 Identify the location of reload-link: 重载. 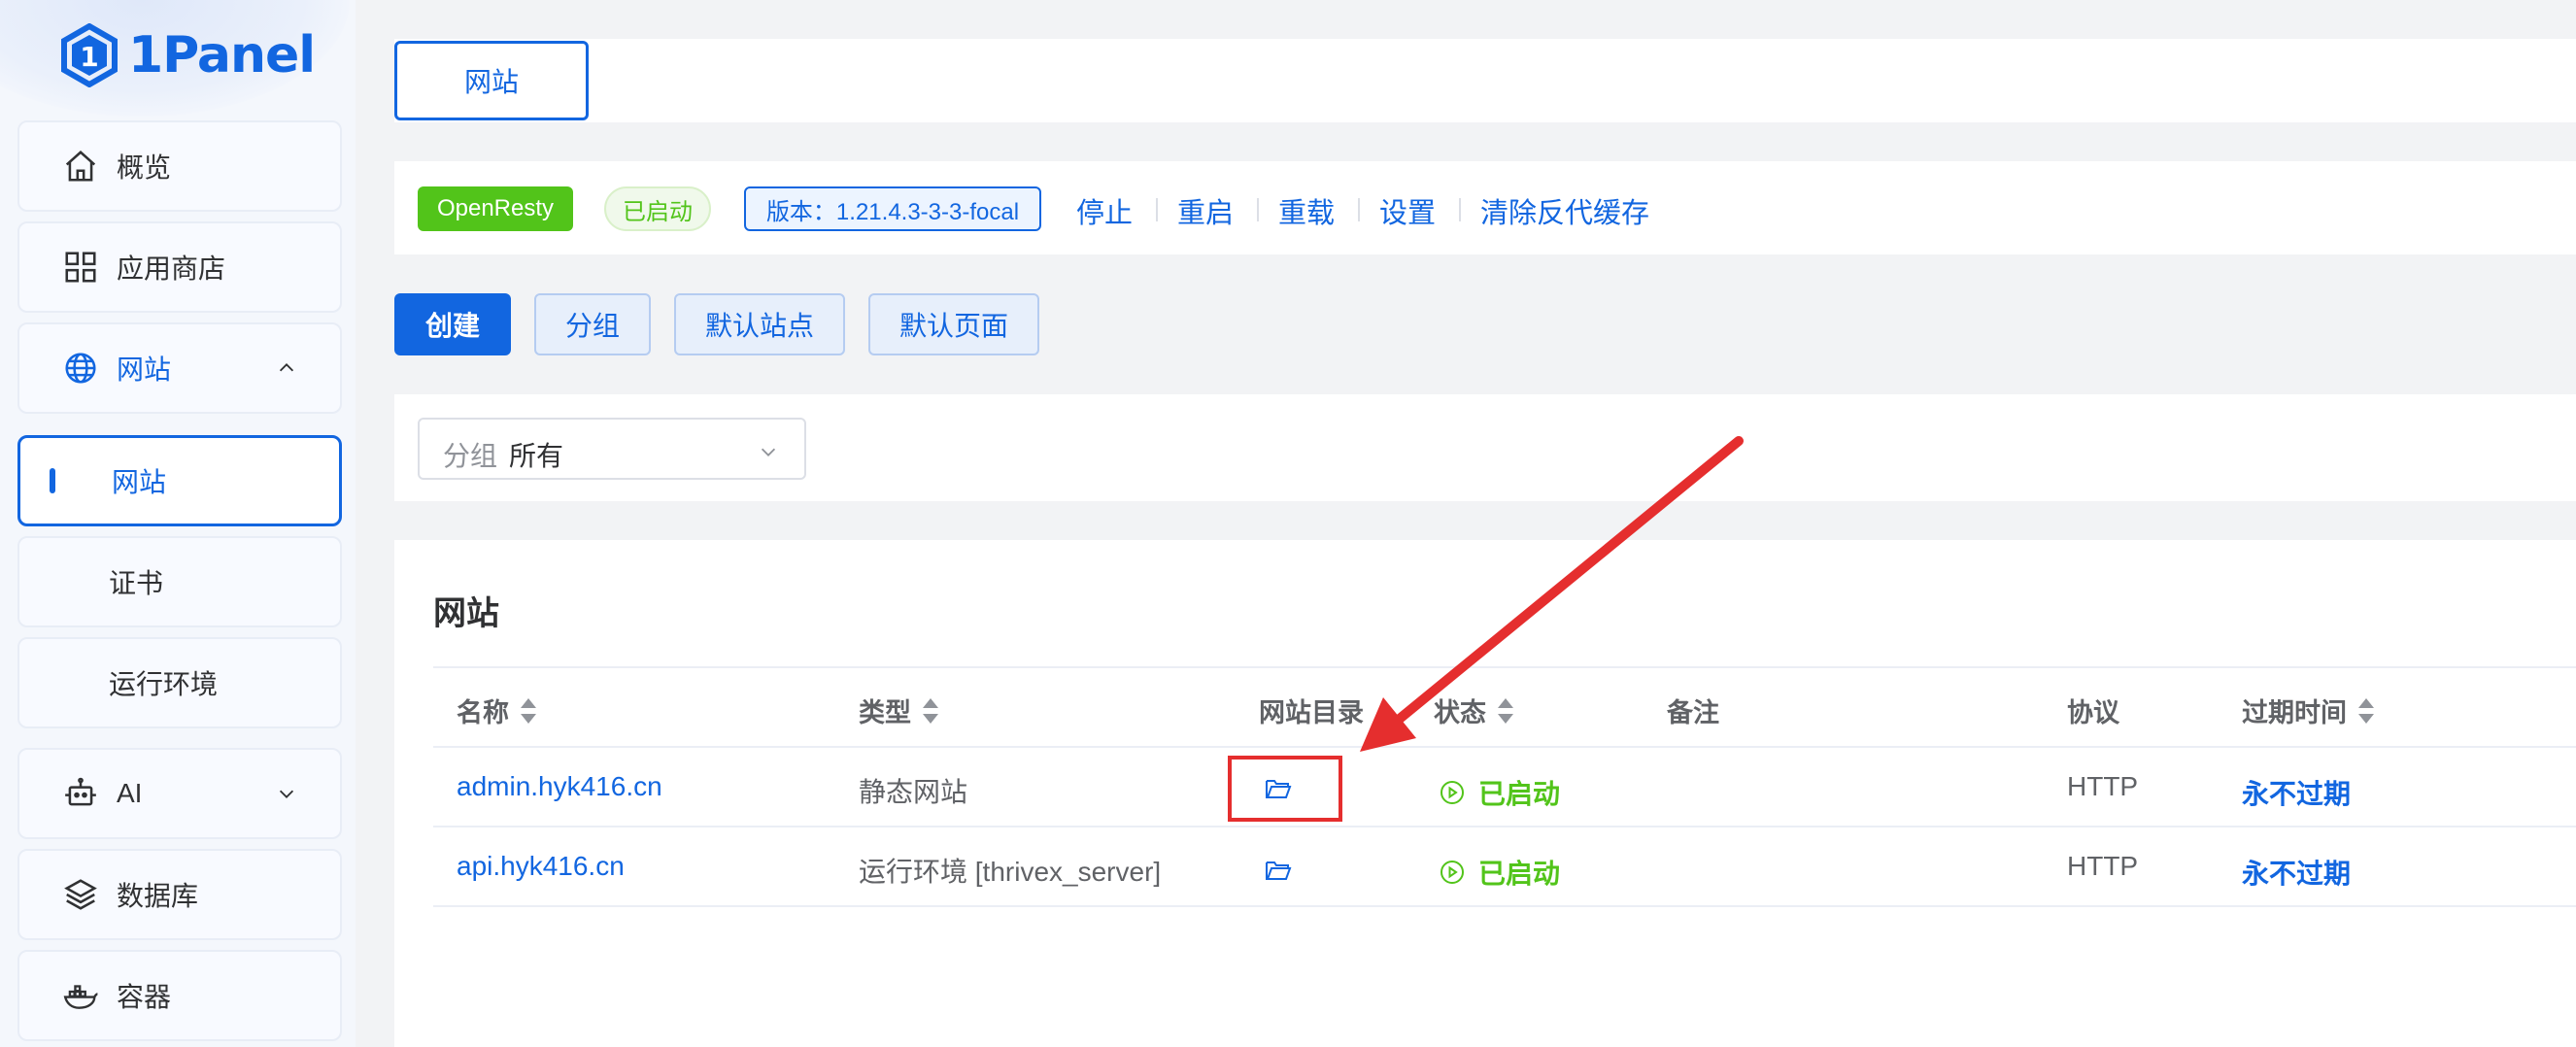
(1306, 211).